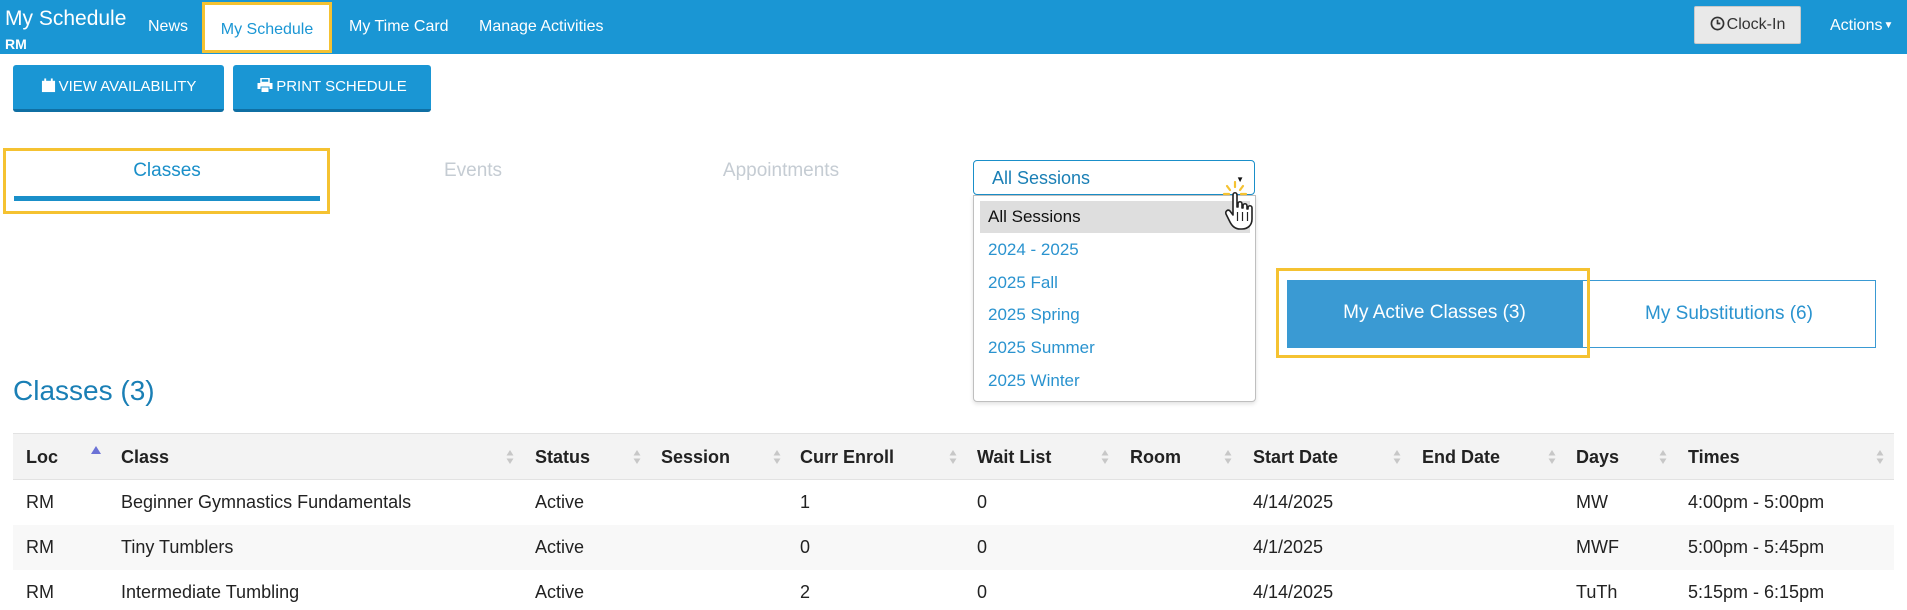  I want to click on view-availability-button: VIEW AVAILABILITY, so click(118, 88).